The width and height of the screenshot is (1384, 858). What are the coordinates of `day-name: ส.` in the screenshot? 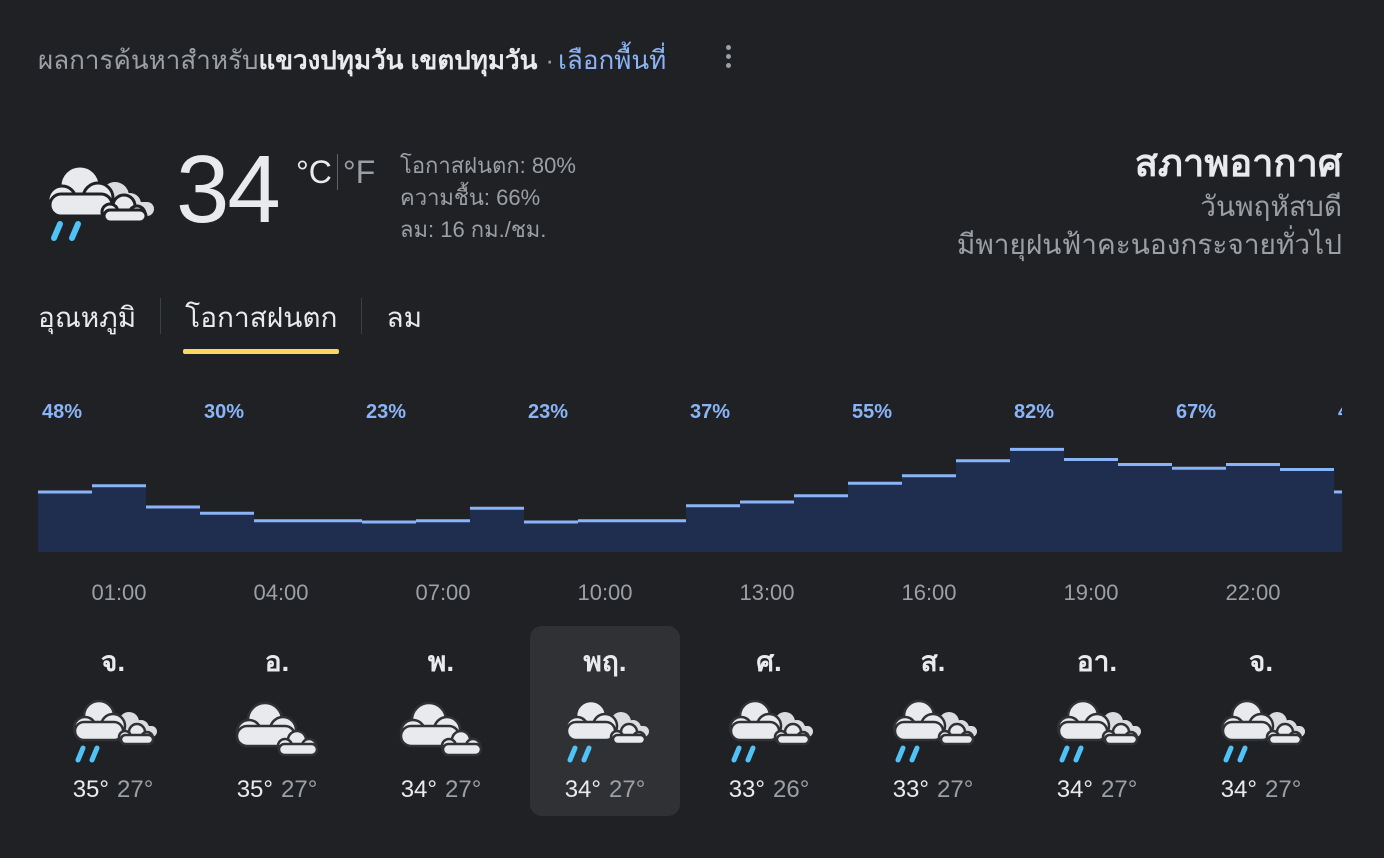 It's located at (933, 661).